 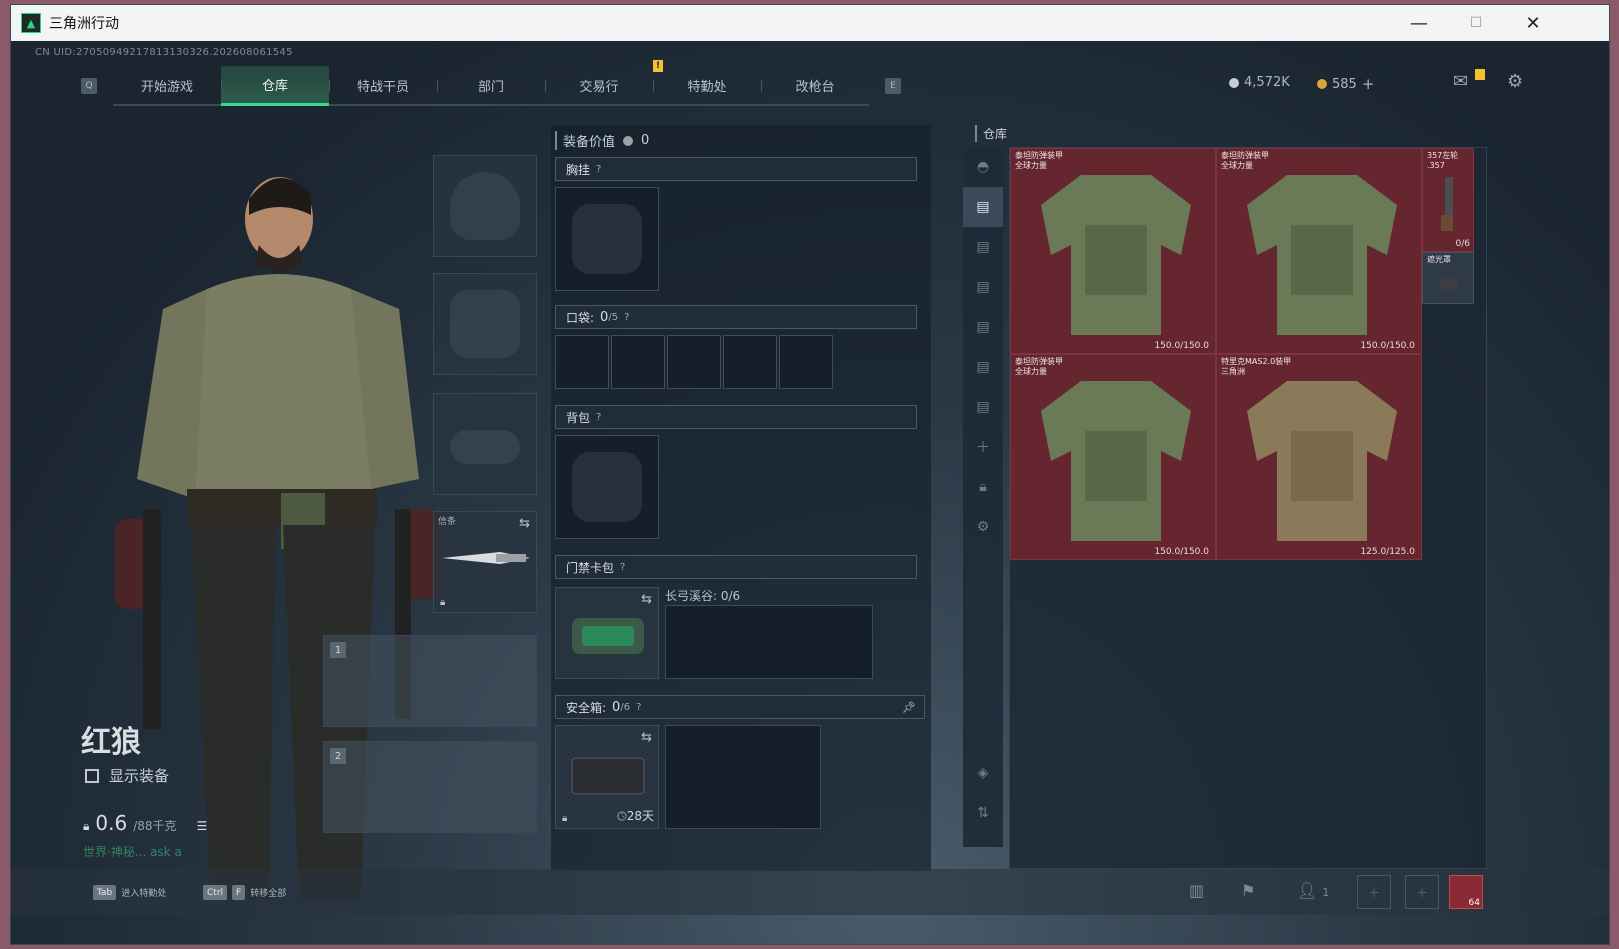 I want to click on squad-icon: 👤︎ 1, so click(x=1313, y=890).